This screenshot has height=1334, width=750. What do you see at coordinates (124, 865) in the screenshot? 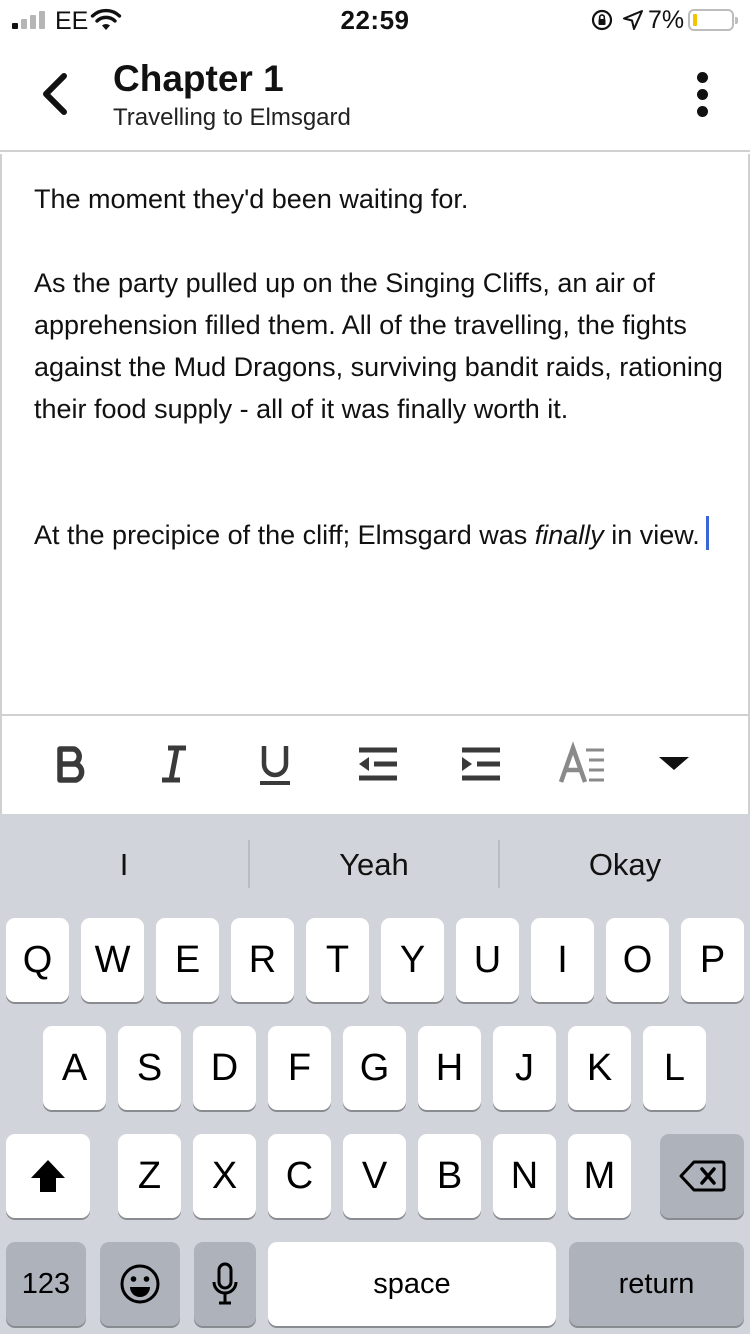
I see `suggestion-1: I` at bounding box center [124, 865].